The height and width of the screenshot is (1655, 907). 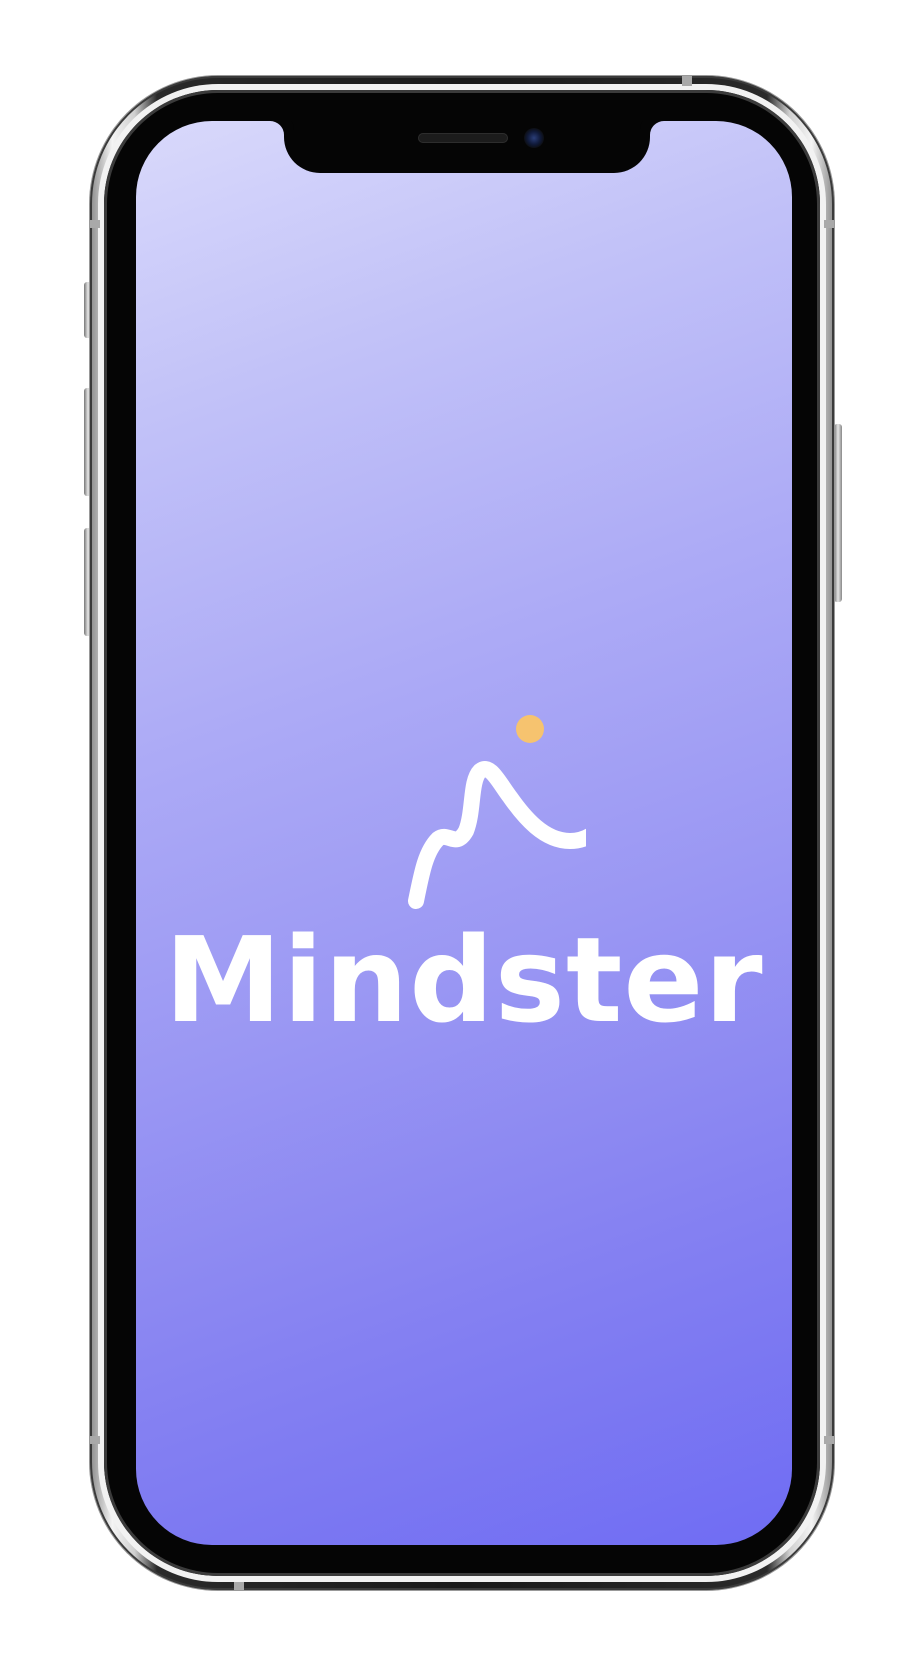 I want to click on earpiece-speaker, so click(x=463, y=138).